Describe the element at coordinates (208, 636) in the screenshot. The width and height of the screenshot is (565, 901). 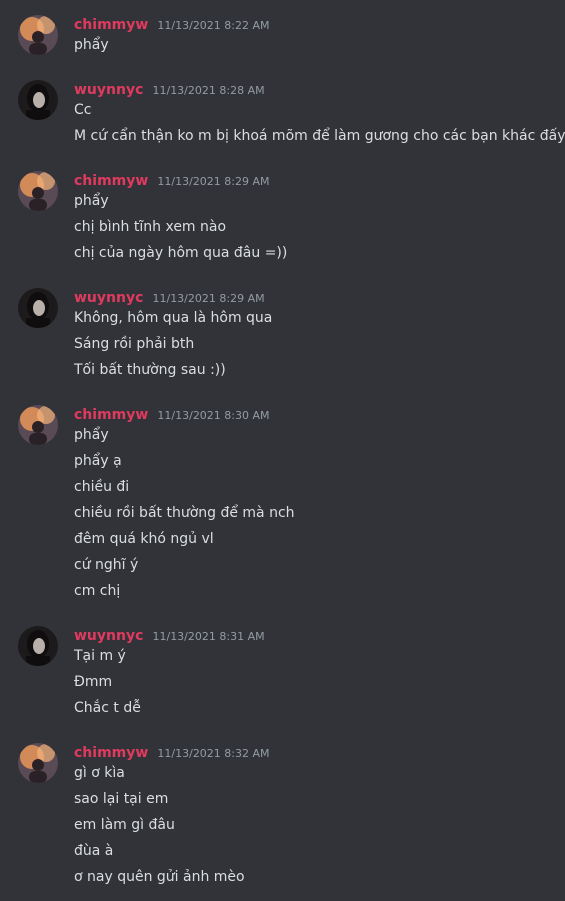
I see `timestamp: 11/13/2021 8:31 AM` at that location.